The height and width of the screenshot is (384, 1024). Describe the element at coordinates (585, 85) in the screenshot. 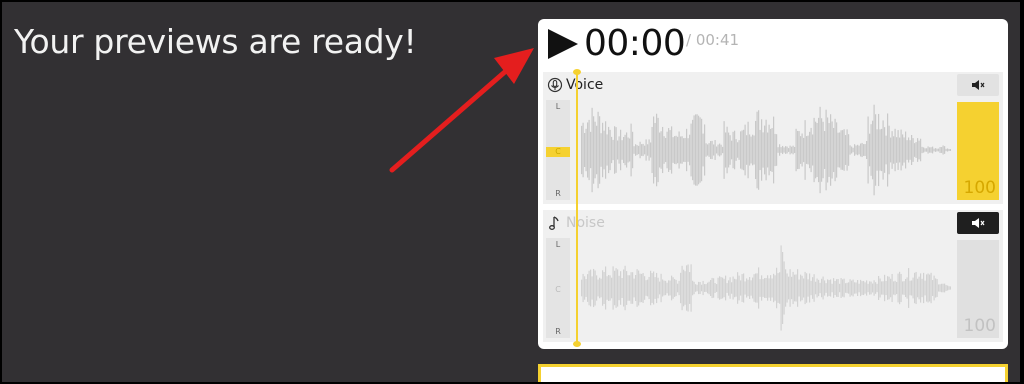

I see `track-voice-label: Voice` at that location.